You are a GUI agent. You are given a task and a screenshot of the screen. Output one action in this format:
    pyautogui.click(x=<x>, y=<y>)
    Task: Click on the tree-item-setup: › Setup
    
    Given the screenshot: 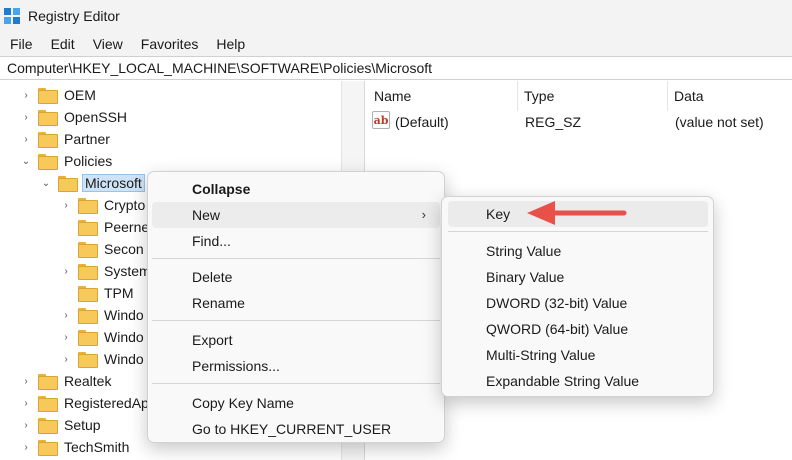 What is the action you would take?
    pyautogui.click(x=61, y=425)
    